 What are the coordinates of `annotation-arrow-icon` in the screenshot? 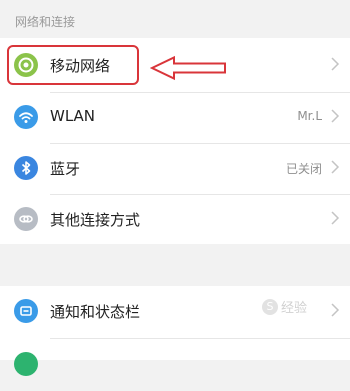 It's located at (188, 68).